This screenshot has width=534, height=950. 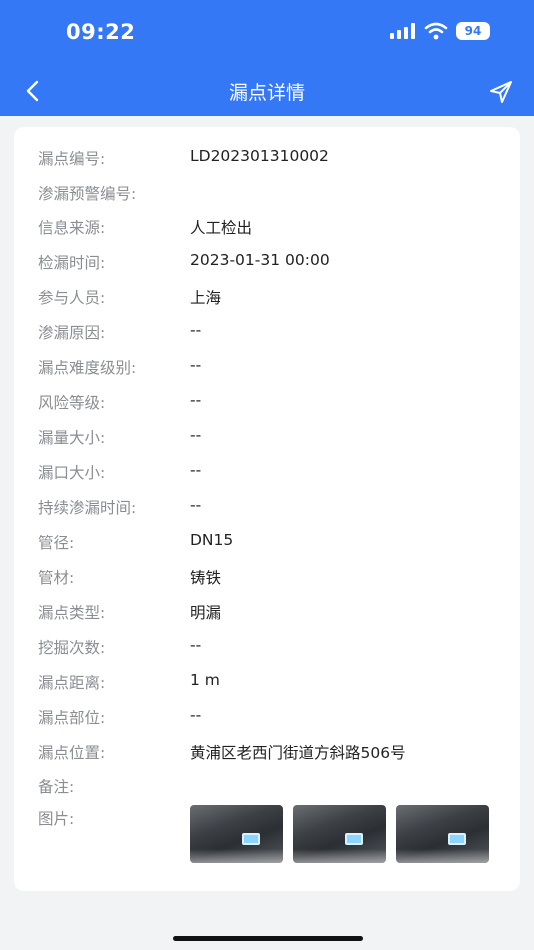 What do you see at coordinates (260, 260) in the screenshot?
I see `detail-value: 2023-01-31 00:00` at bounding box center [260, 260].